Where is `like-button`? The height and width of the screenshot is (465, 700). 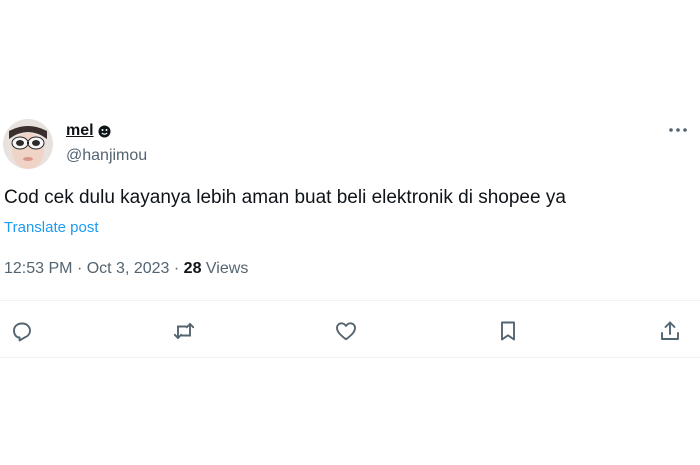 like-button is located at coordinates (346, 331).